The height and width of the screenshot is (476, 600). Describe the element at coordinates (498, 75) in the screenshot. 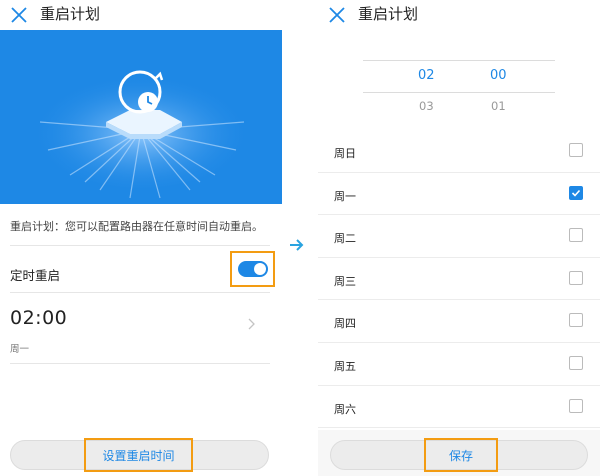

I see `minute-selected: 00` at that location.